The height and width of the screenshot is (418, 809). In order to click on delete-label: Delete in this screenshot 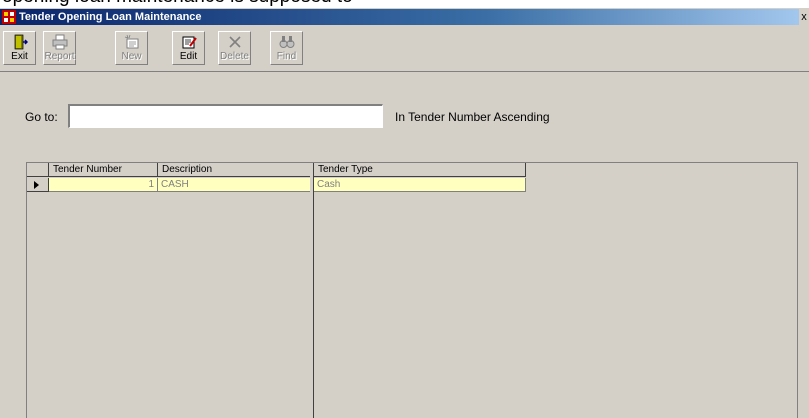, I will do `click(234, 56)`.